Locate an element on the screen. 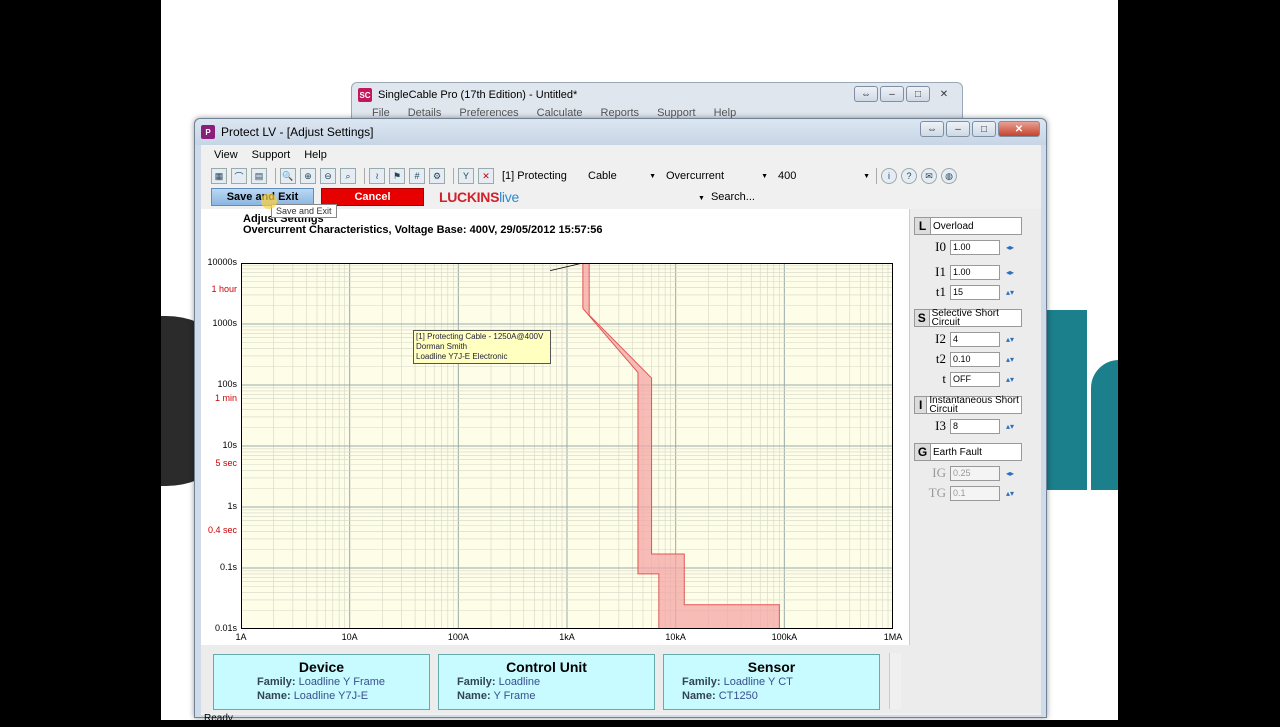 This screenshot has width=1280, height=727. delete-icon: ✕ is located at coordinates (486, 176).